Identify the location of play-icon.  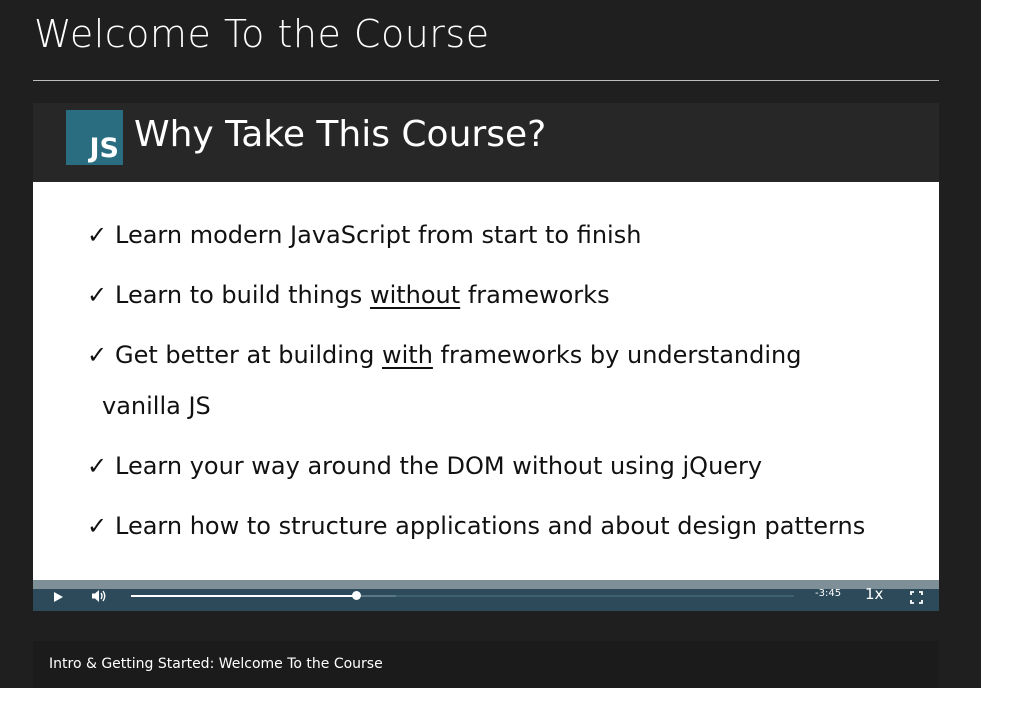
(58, 597).